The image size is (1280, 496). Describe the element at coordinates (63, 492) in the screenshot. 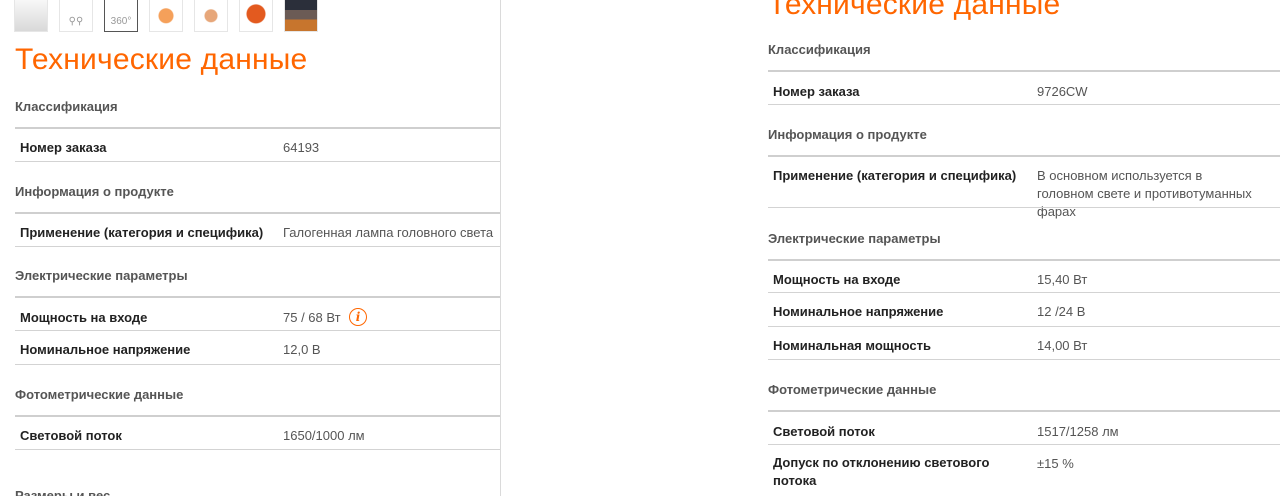

I see `section-dimensions: Размеры и вес` at that location.